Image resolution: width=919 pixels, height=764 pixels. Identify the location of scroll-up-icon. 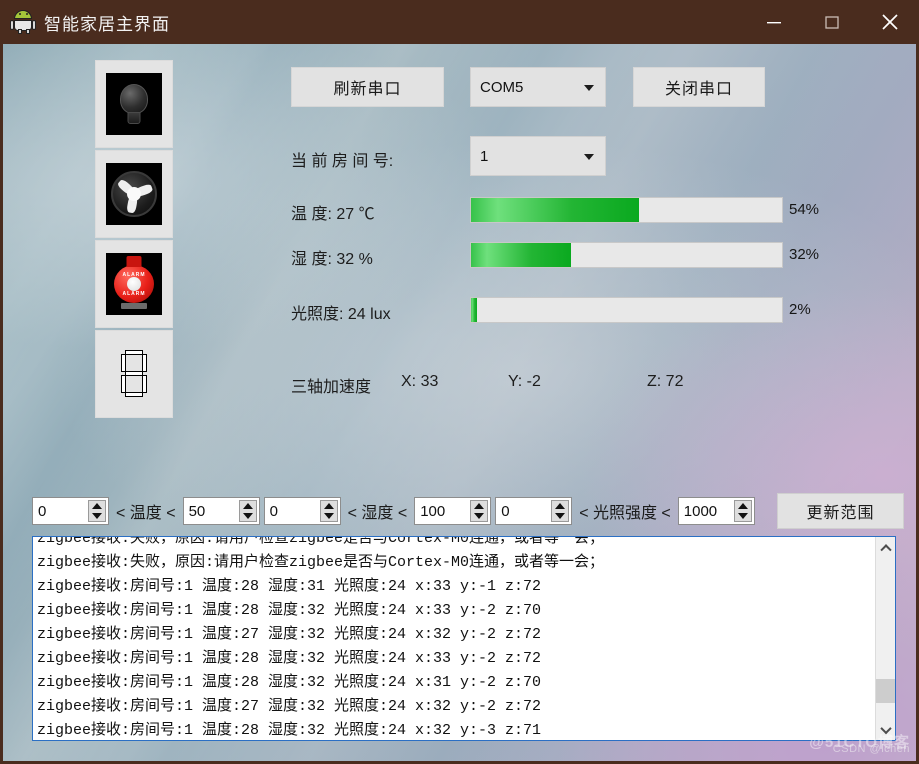
(885, 547).